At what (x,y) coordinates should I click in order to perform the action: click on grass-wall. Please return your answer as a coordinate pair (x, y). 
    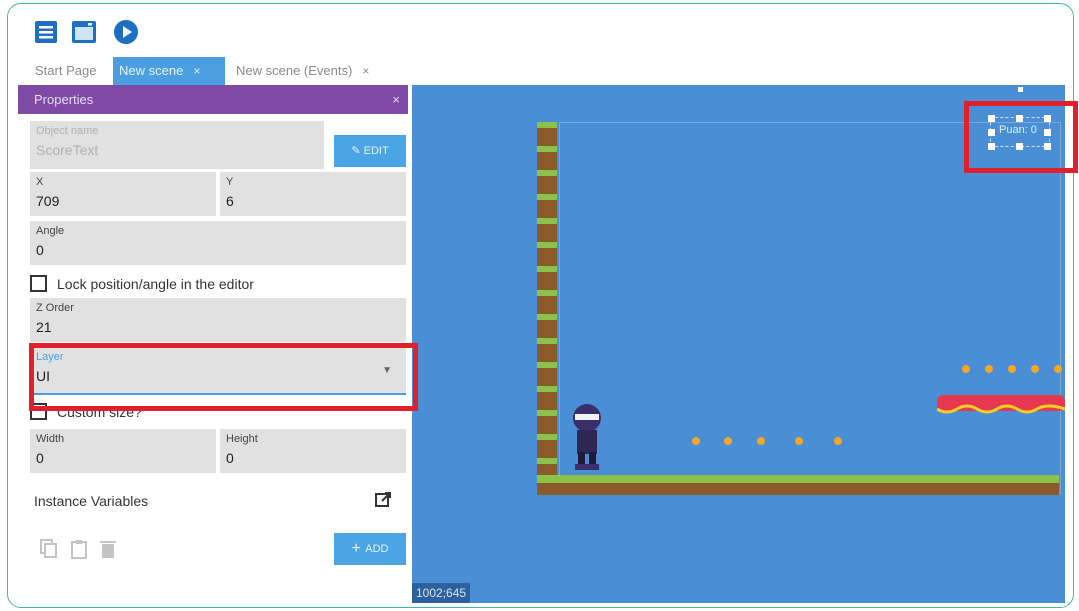
    Looking at the image, I should click on (547, 308).